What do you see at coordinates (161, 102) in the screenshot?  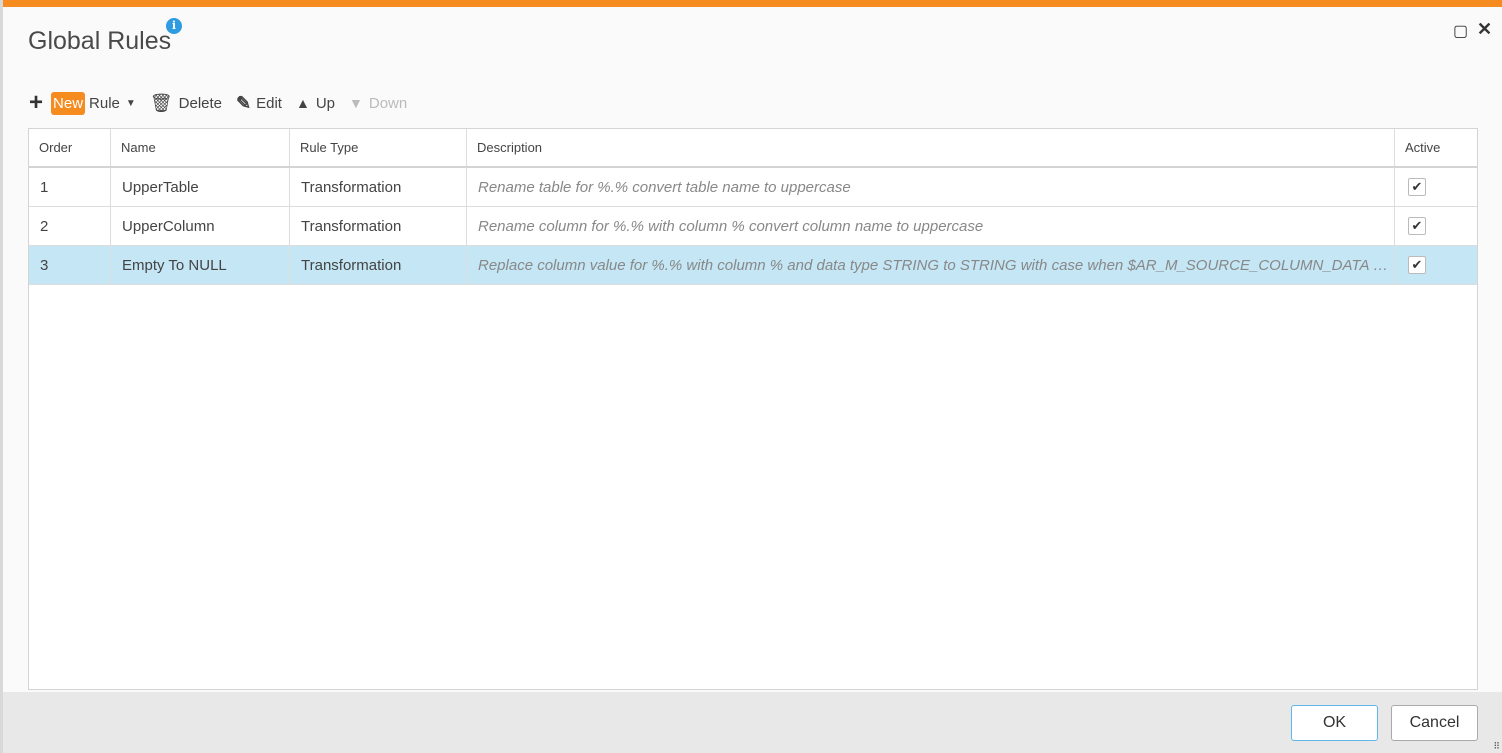 I see `trash-icon: 🗑` at bounding box center [161, 102].